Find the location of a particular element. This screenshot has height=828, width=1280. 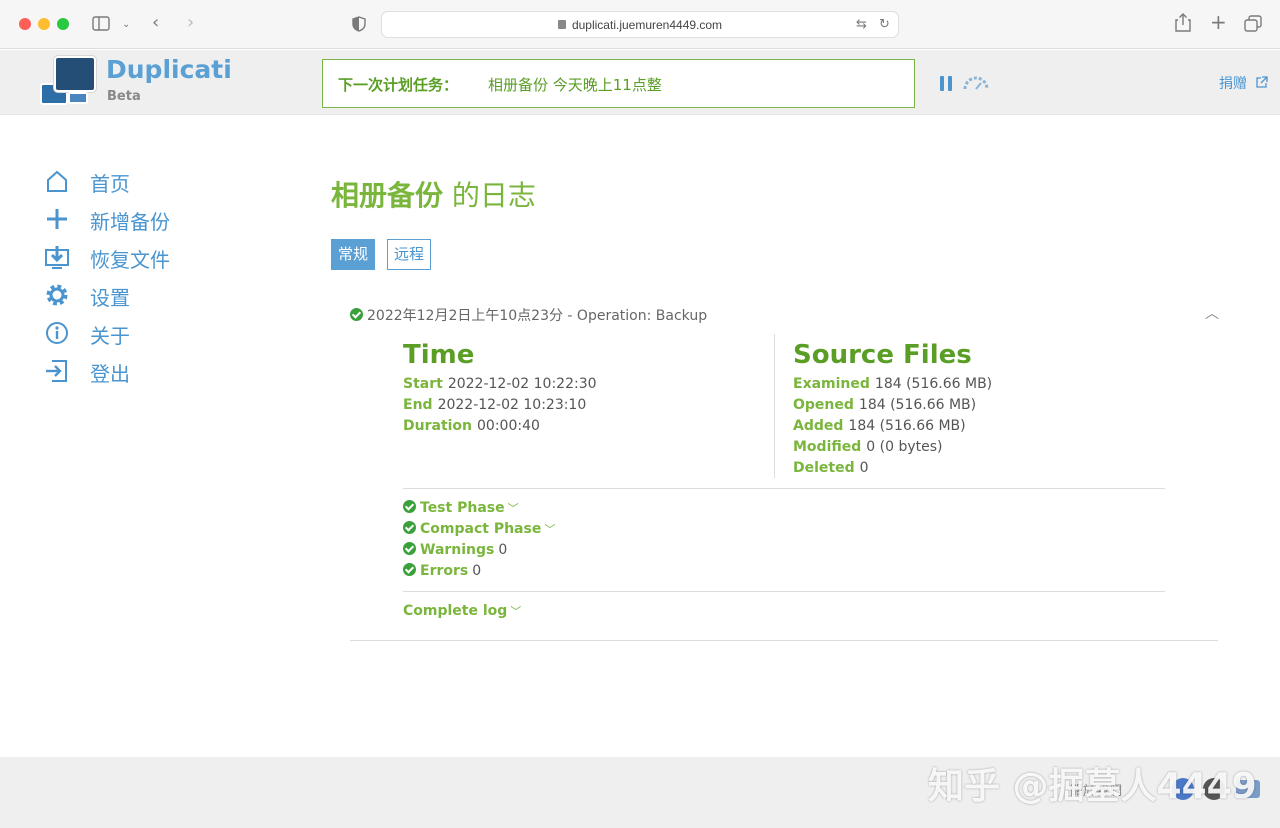

browser-toolbar: ⌄ ‹ › duplicati.juemuren4449.com ⇆ ↻ + is located at coordinates (640, 24).